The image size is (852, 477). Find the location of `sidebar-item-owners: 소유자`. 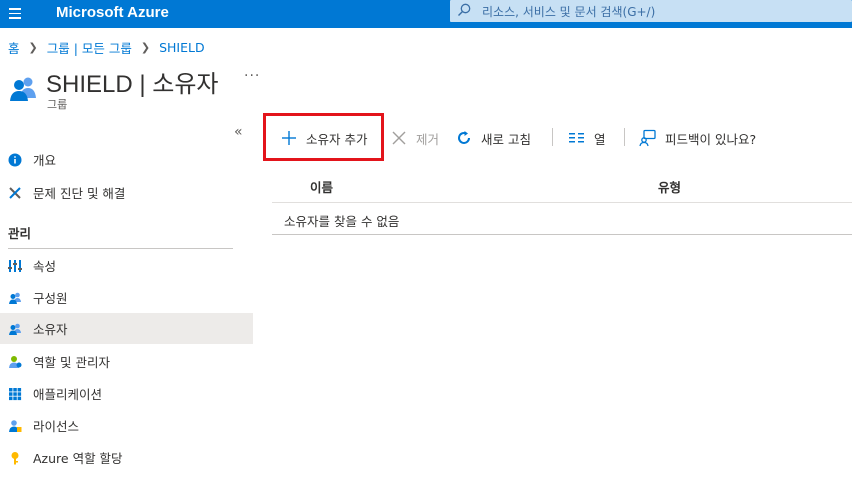

sidebar-item-owners: 소유자 is located at coordinates (126, 328).